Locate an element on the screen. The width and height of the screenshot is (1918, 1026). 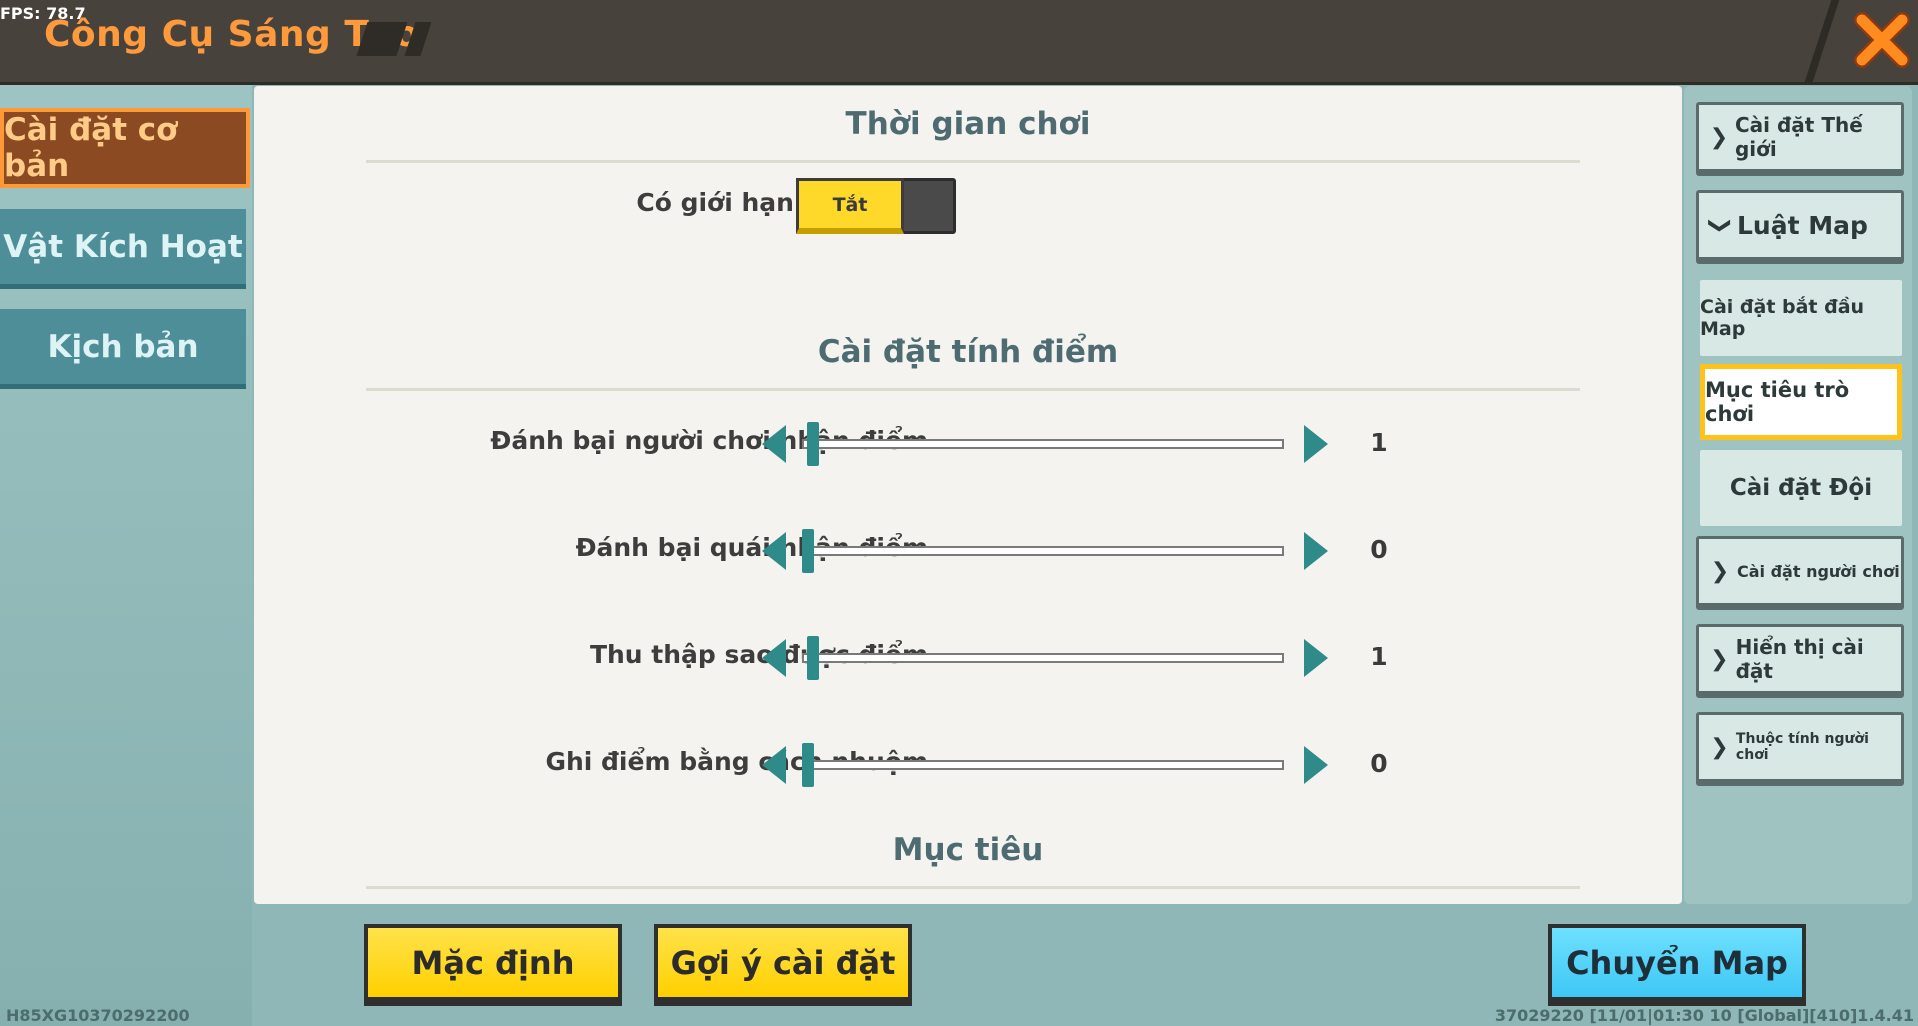
title-bar: FPS: 78.7 Công Cụ Sáng Tạo is located at coordinates (959, 42).